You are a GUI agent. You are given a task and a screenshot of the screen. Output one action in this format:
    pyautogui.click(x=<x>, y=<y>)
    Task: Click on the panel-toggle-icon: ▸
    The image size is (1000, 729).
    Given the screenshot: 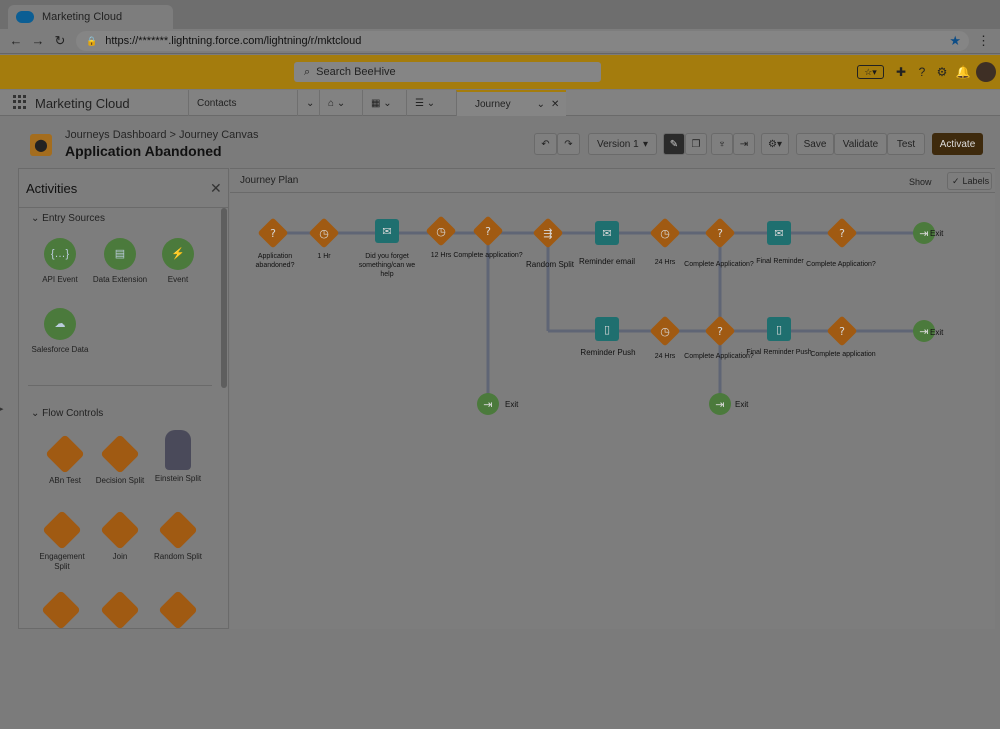 What is the action you would take?
    pyautogui.click(x=2, y=409)
    